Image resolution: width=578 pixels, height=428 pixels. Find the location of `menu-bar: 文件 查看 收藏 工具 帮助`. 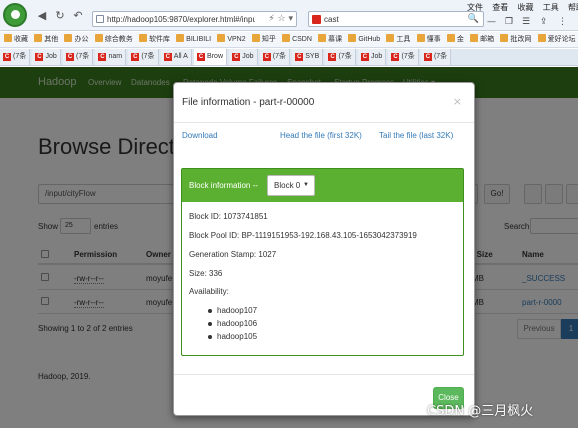

menu-bar: 文件 查看 收藏 工具 帮助 is located at coordinates (522, 7).